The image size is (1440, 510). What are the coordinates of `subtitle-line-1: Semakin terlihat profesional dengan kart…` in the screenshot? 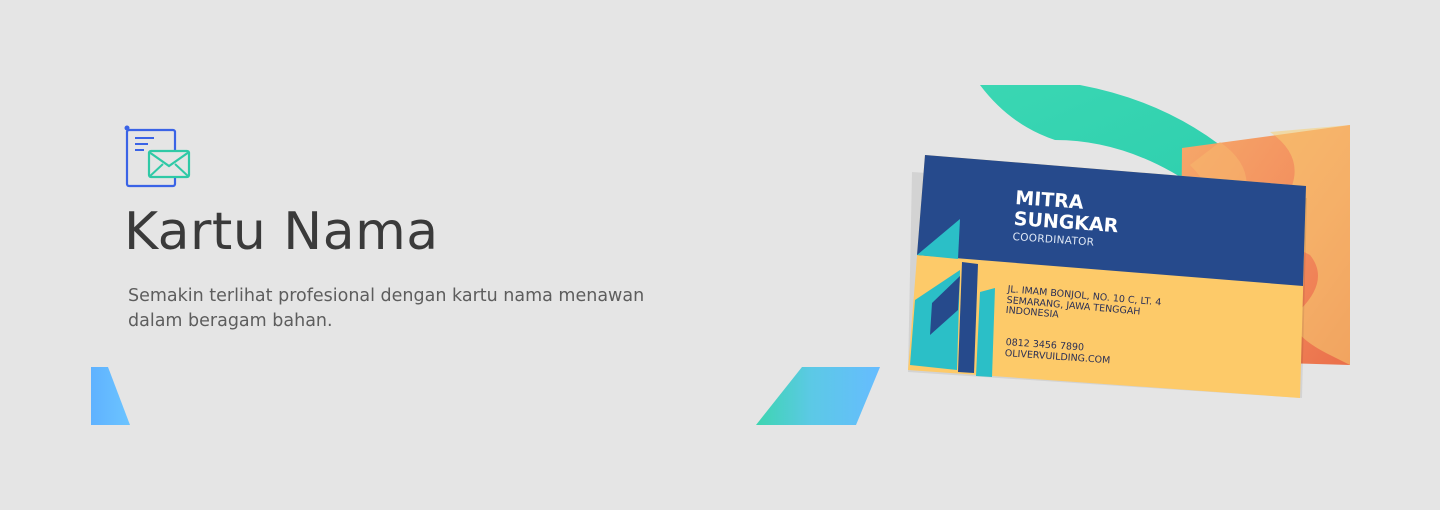 It's located at (386, 296).